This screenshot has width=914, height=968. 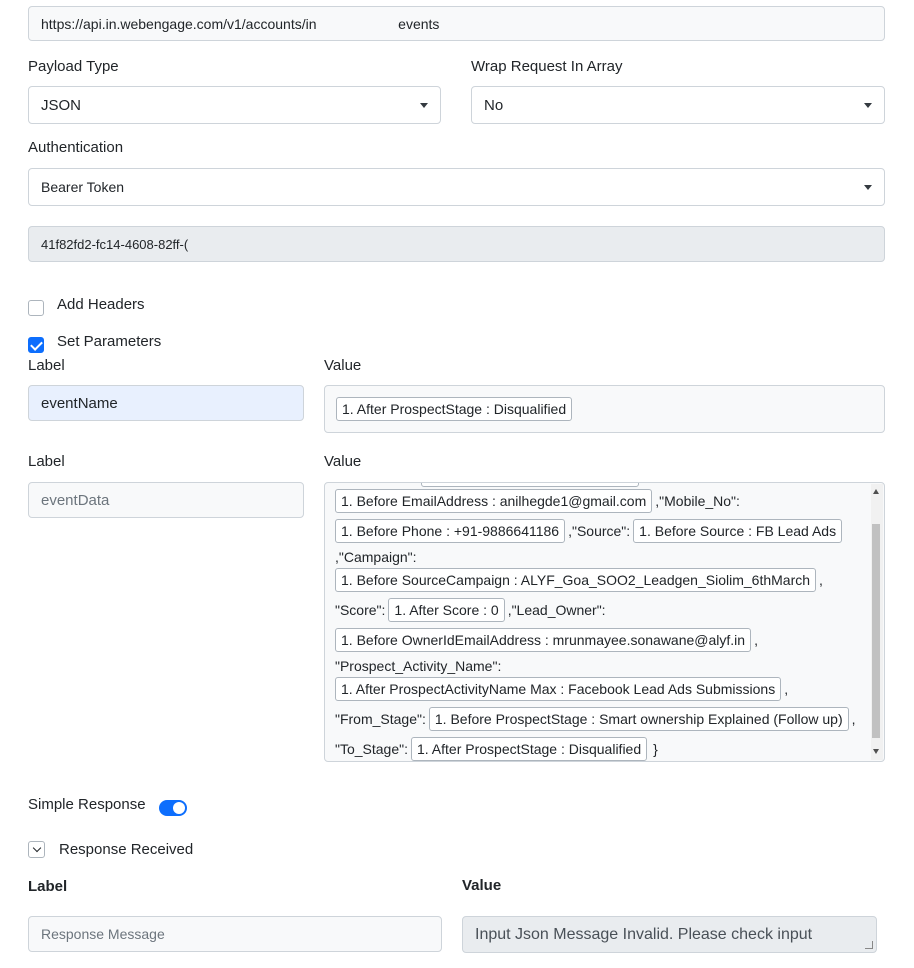 I want to click on value-text: "Prospect_Activity_Name":, so click(x=418, y=666).